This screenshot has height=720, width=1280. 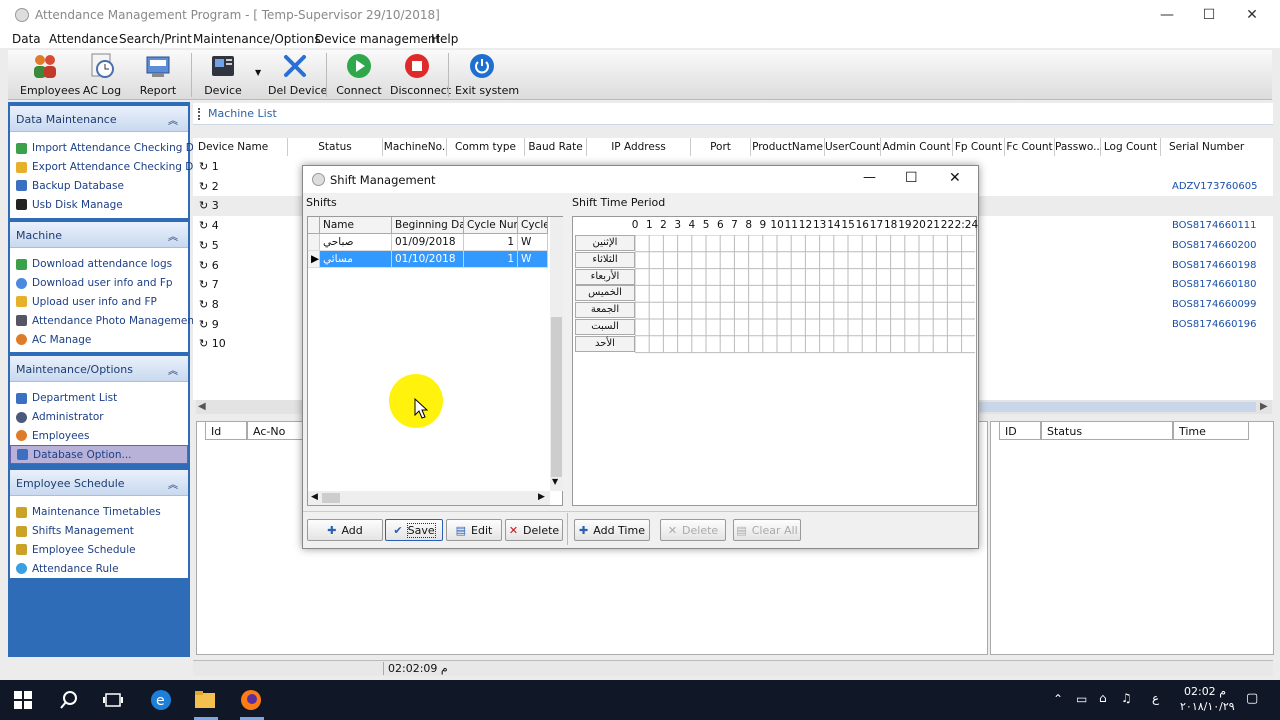 What do you see at coordinates (99, 398) in the screenshot?
I see `sidebar-item-department: Department List` at bounding box center [99, 398].